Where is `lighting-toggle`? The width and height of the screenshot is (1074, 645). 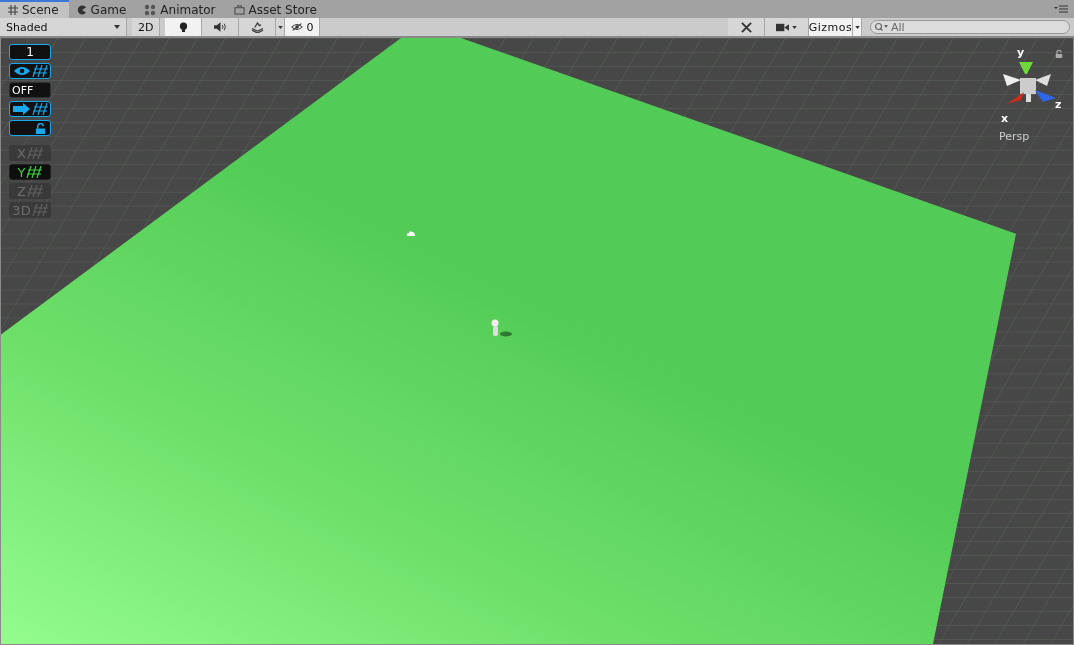
lighting-toggle is located at coordinates (184, 27).